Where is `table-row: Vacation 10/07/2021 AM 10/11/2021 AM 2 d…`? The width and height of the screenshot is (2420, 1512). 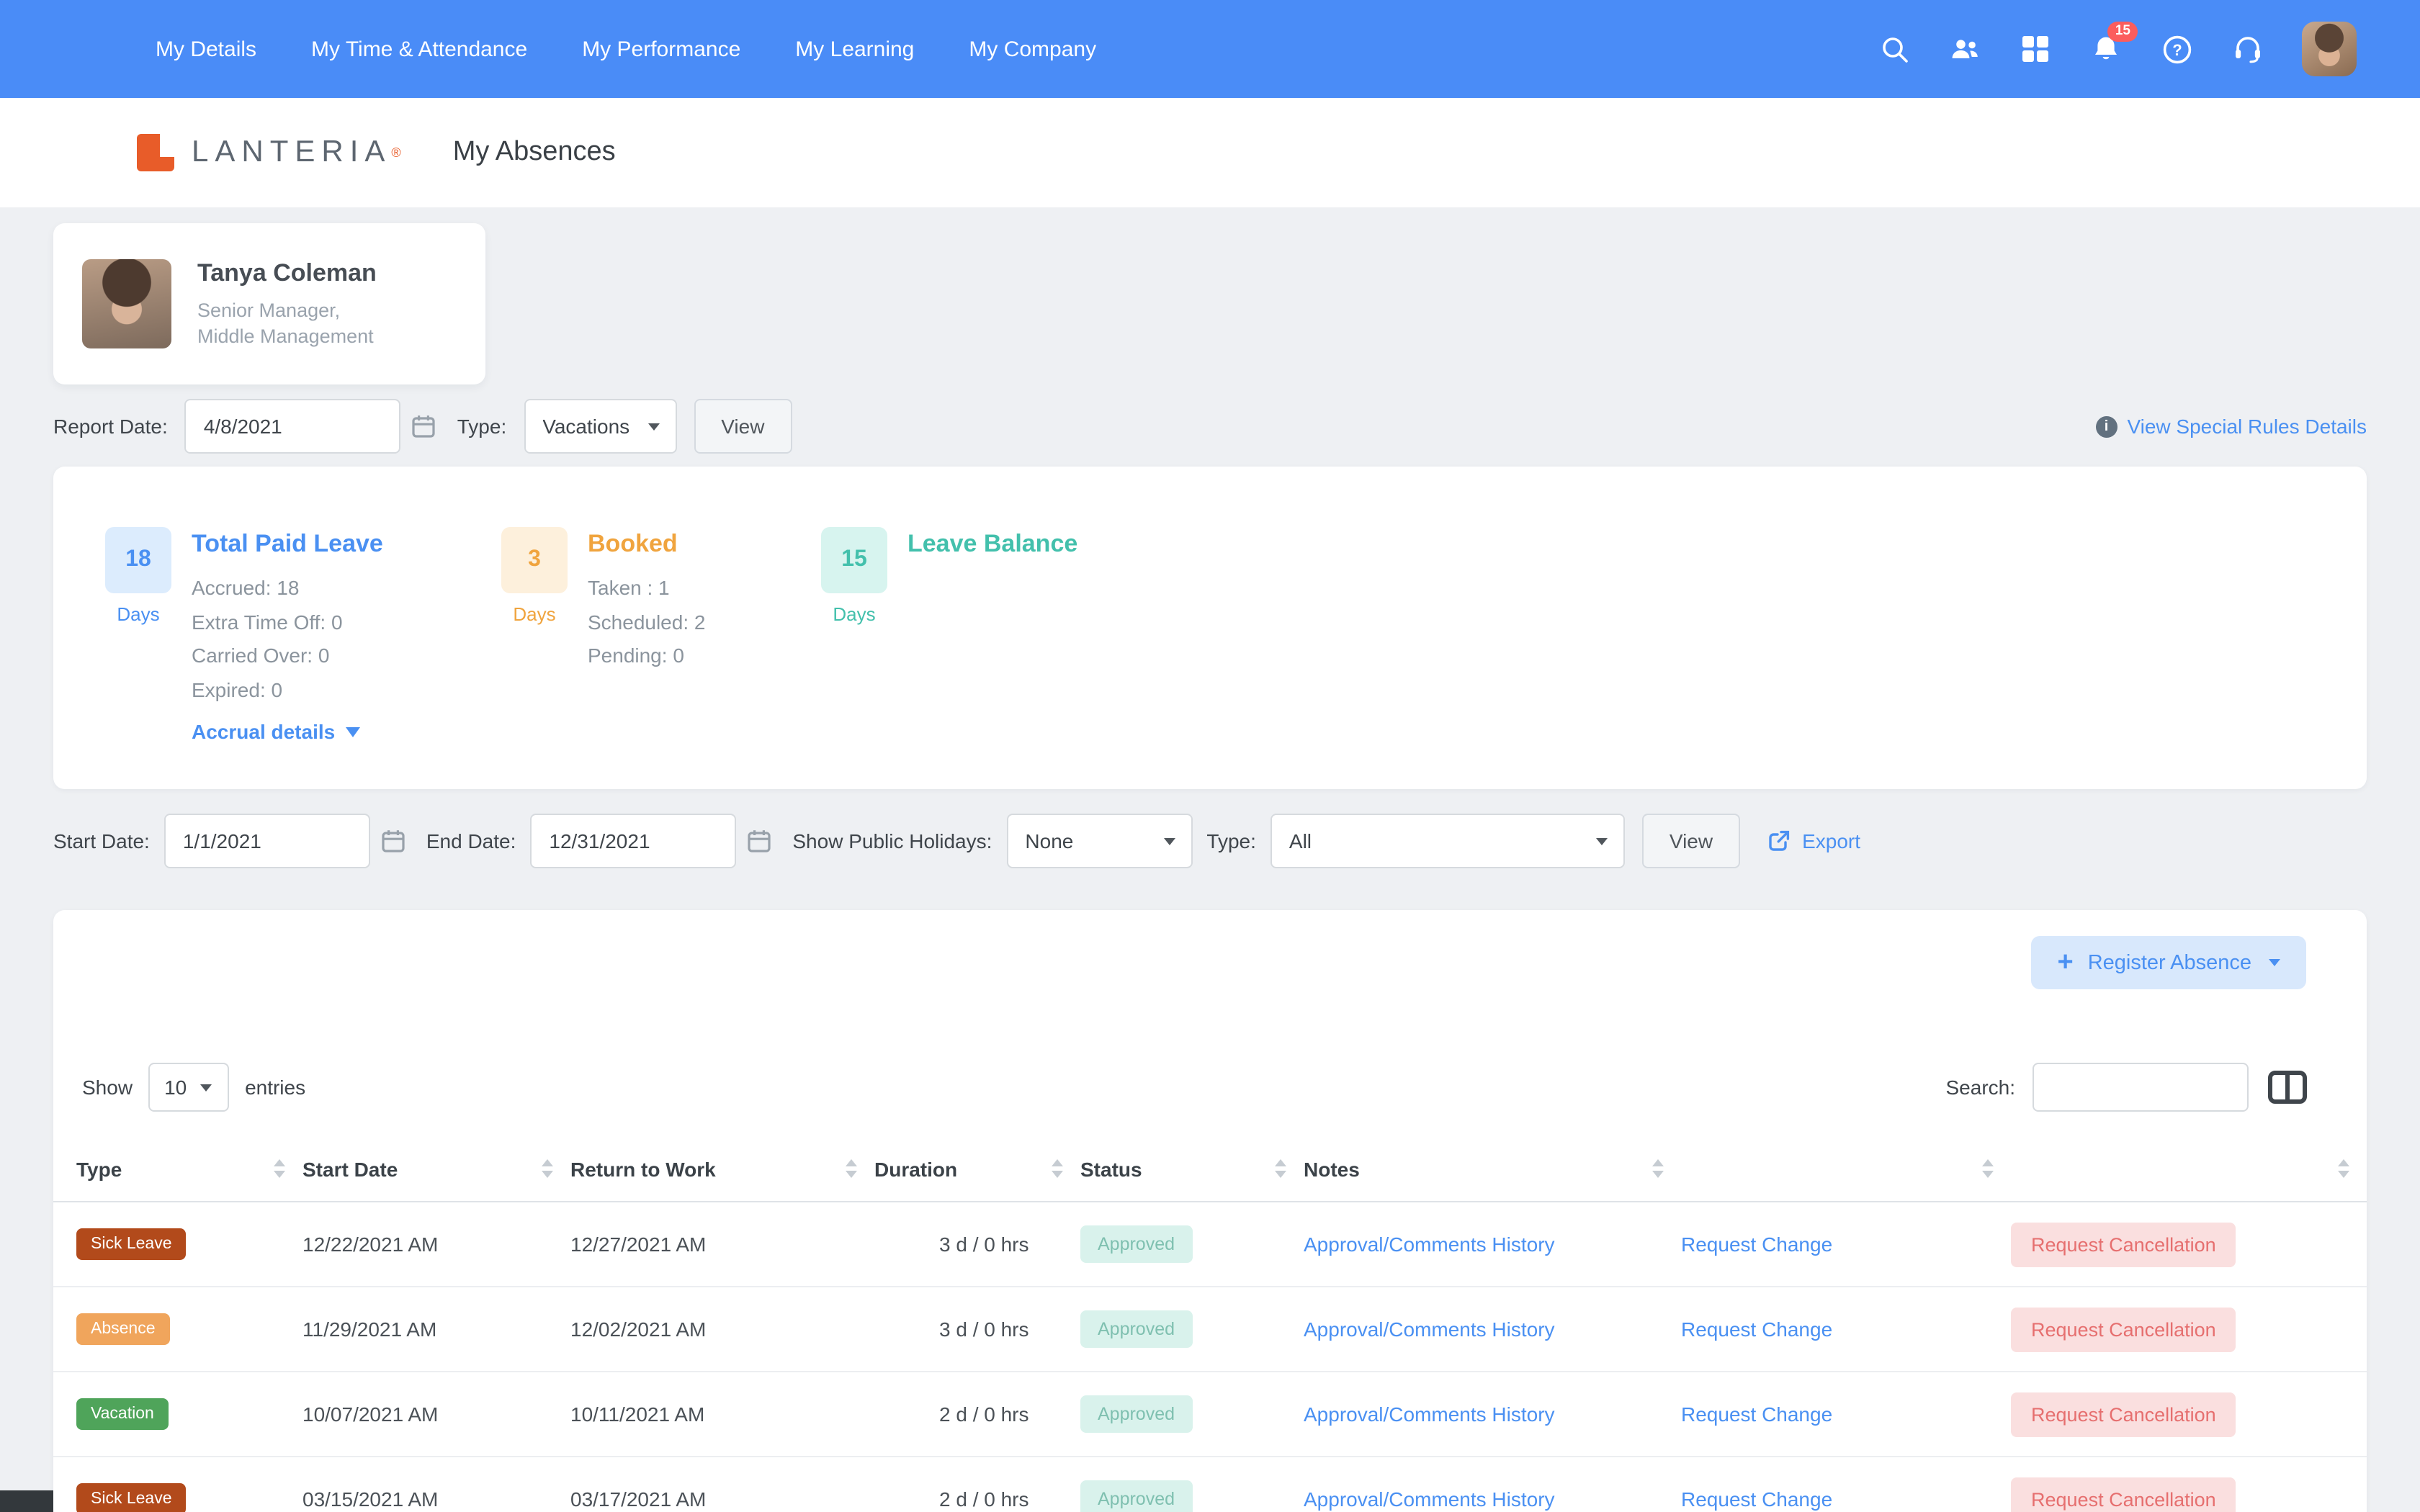
table-row: Vacation 10/07/2021 AM 10/11/2021 AM 2 d… is located at coordinates (1210, 1414).